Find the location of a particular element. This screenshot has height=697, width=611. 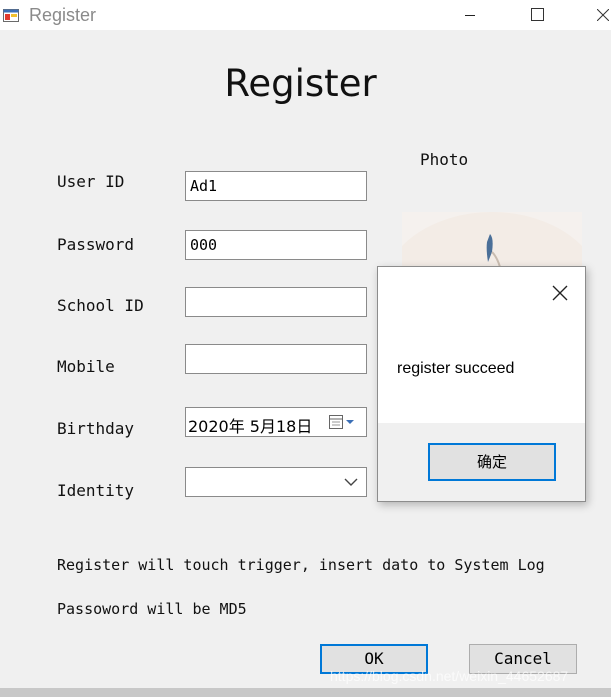

message-box-body: register succeed is located at coordinates (481, 345).